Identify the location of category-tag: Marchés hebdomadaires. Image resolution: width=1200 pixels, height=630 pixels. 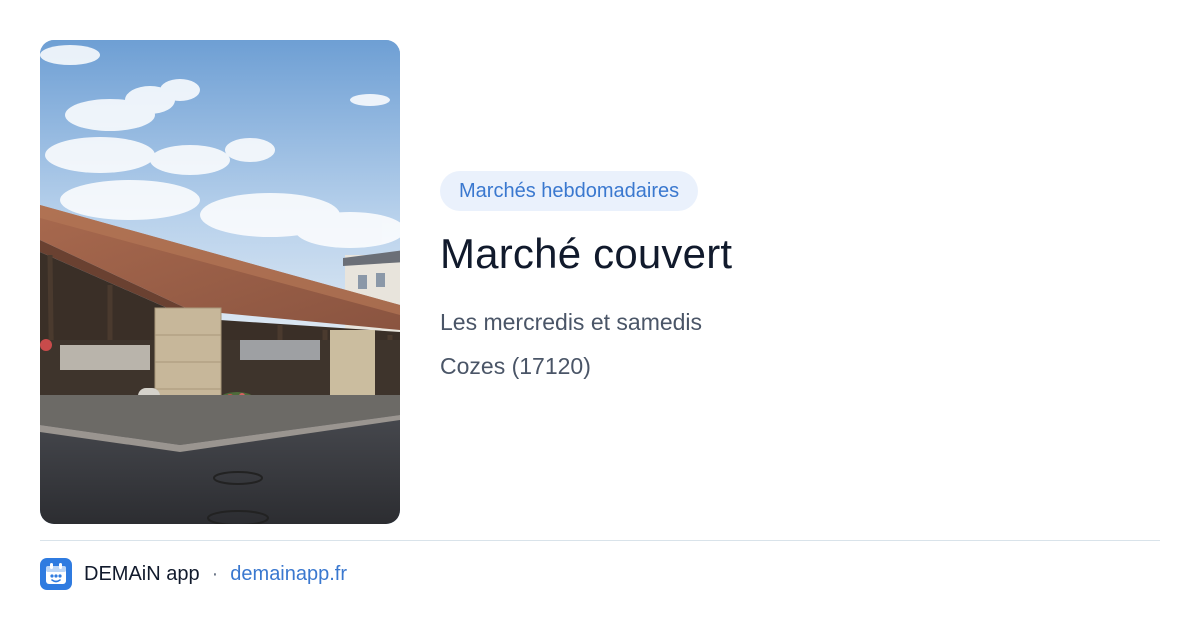
(569, 191).